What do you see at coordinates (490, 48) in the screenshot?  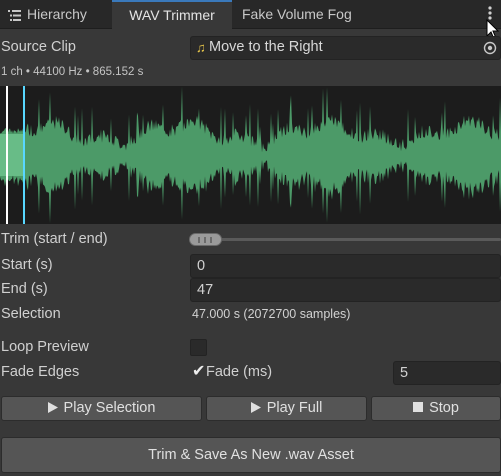 I see `object-picker-icon` at bounding box center [490, 48].